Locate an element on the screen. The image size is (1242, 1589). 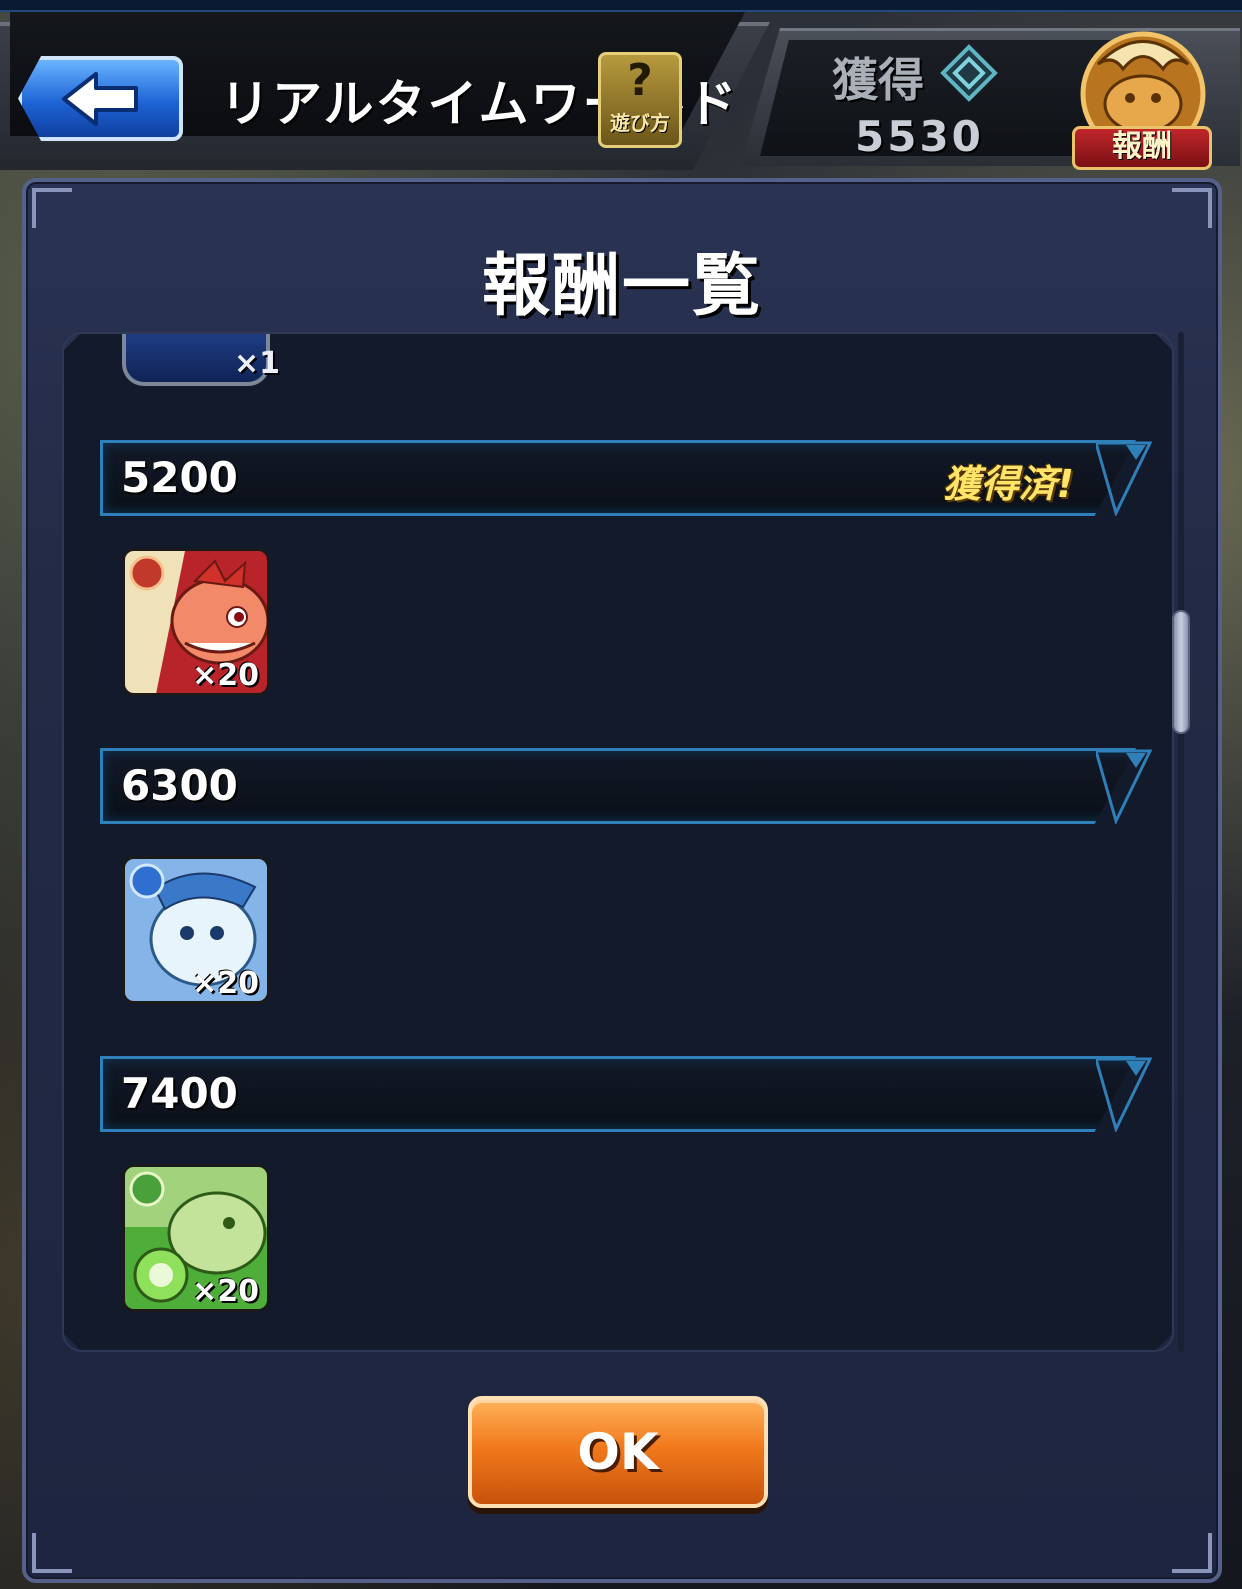
tier-threshold: 6300 is located at coordinates (179, 785).